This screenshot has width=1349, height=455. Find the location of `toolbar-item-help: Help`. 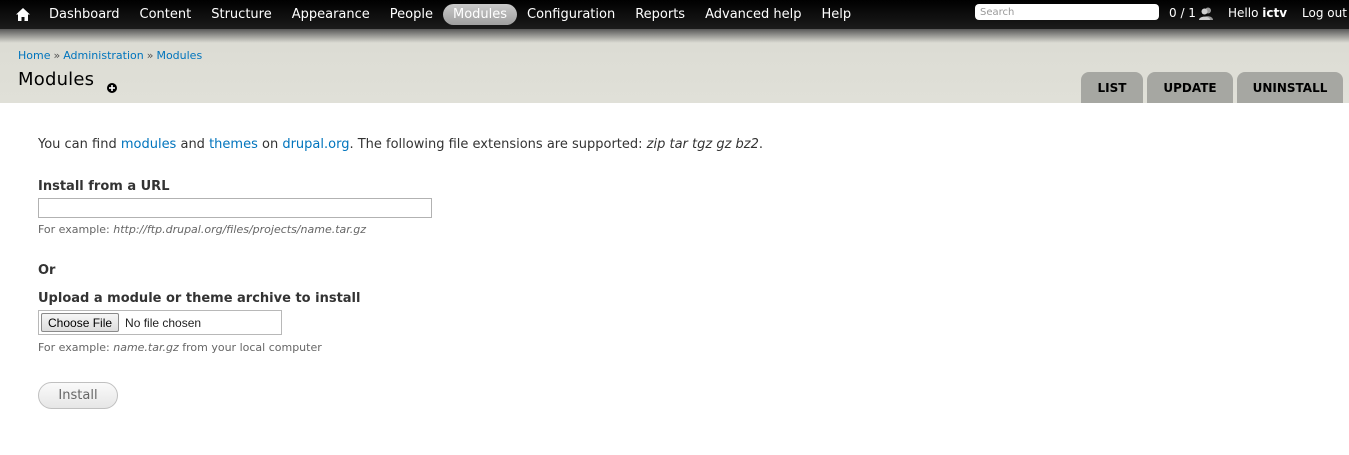

toolbar-item-help: Help is located at coordinates (837, 14).